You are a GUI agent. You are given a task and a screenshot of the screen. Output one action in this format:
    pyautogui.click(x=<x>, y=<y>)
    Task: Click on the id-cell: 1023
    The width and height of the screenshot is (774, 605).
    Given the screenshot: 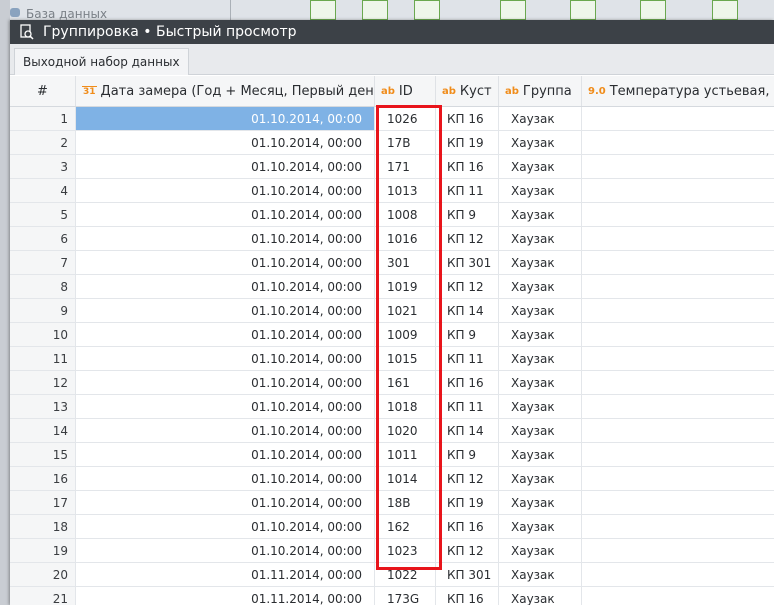 What is the action you would take?
    pyautogui.click(x=405, y=550)
    